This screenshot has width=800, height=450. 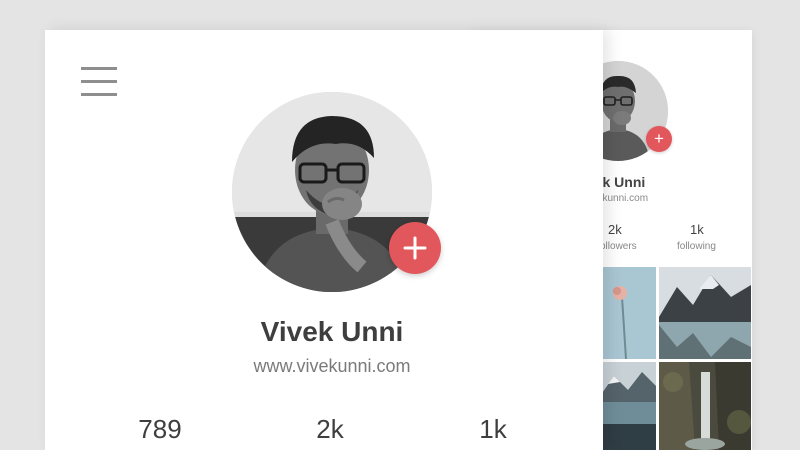 What do you see at coordinates (99, 82) in the screenshot?
I see `menu-icon` at bounding box center [99, 82].